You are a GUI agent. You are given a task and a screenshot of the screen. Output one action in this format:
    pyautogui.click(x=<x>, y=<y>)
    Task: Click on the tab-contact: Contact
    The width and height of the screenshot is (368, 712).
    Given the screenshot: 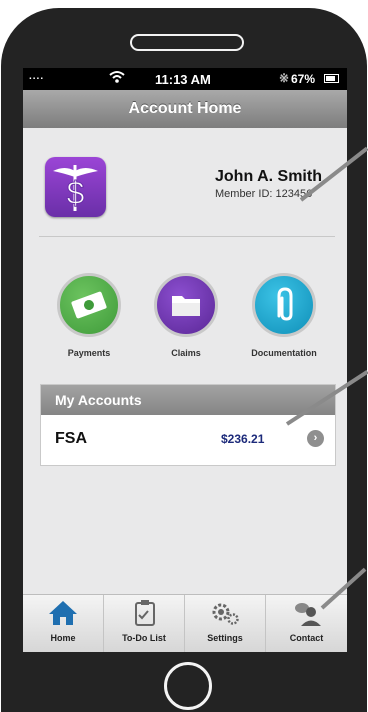 What is the action you would take?
    pyautogui.click(x=306, y=623)
    